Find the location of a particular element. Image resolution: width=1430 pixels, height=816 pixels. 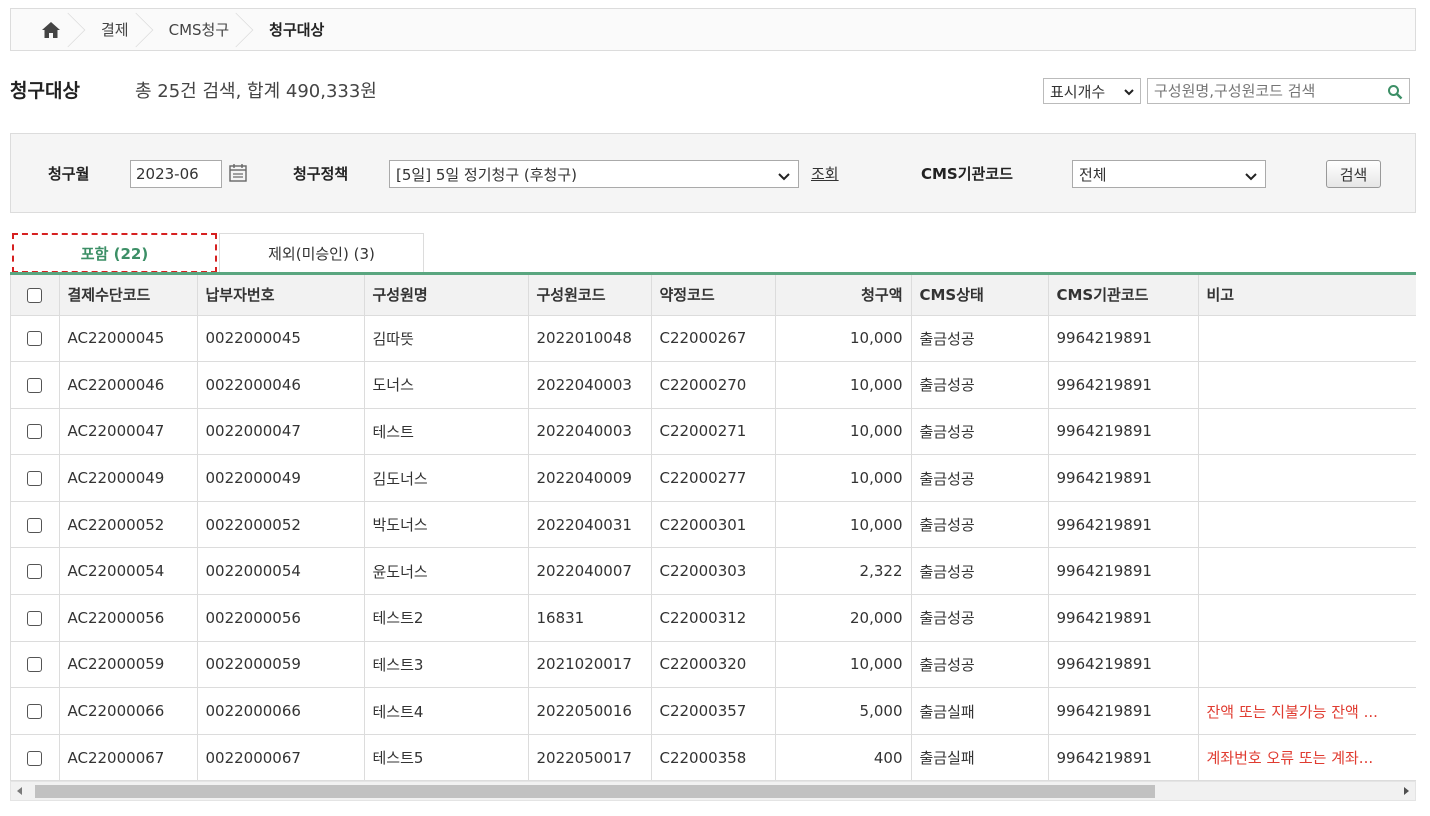

column-header: 결제수단코드 is located at coordinates (128, 295).